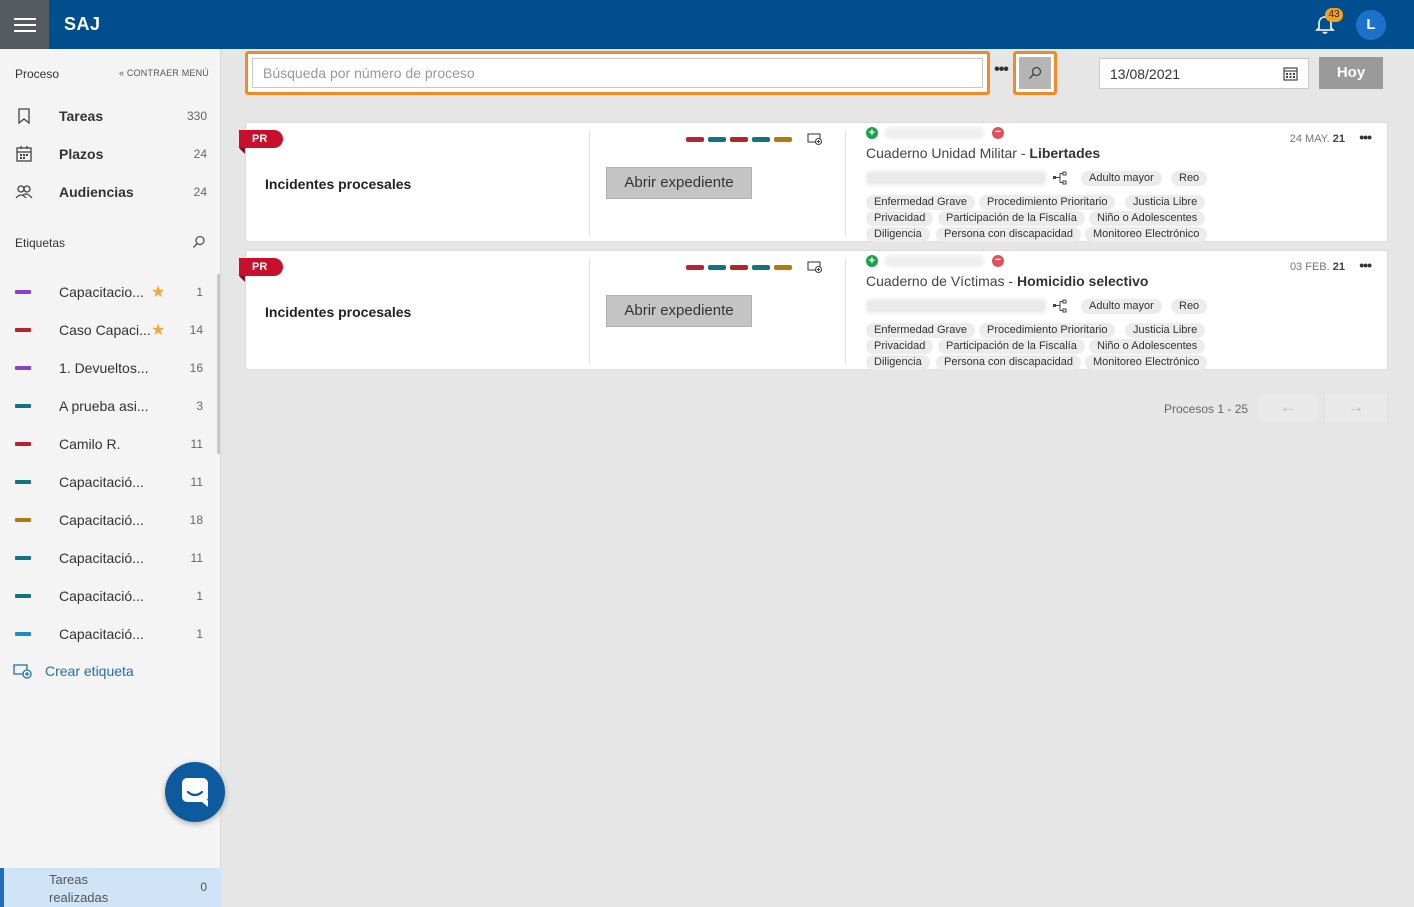 The height and width of the screenshot is (907, 1414). Describe the element at coordinates (24, 192) in the screenshot. I see `people-icon` at that location.